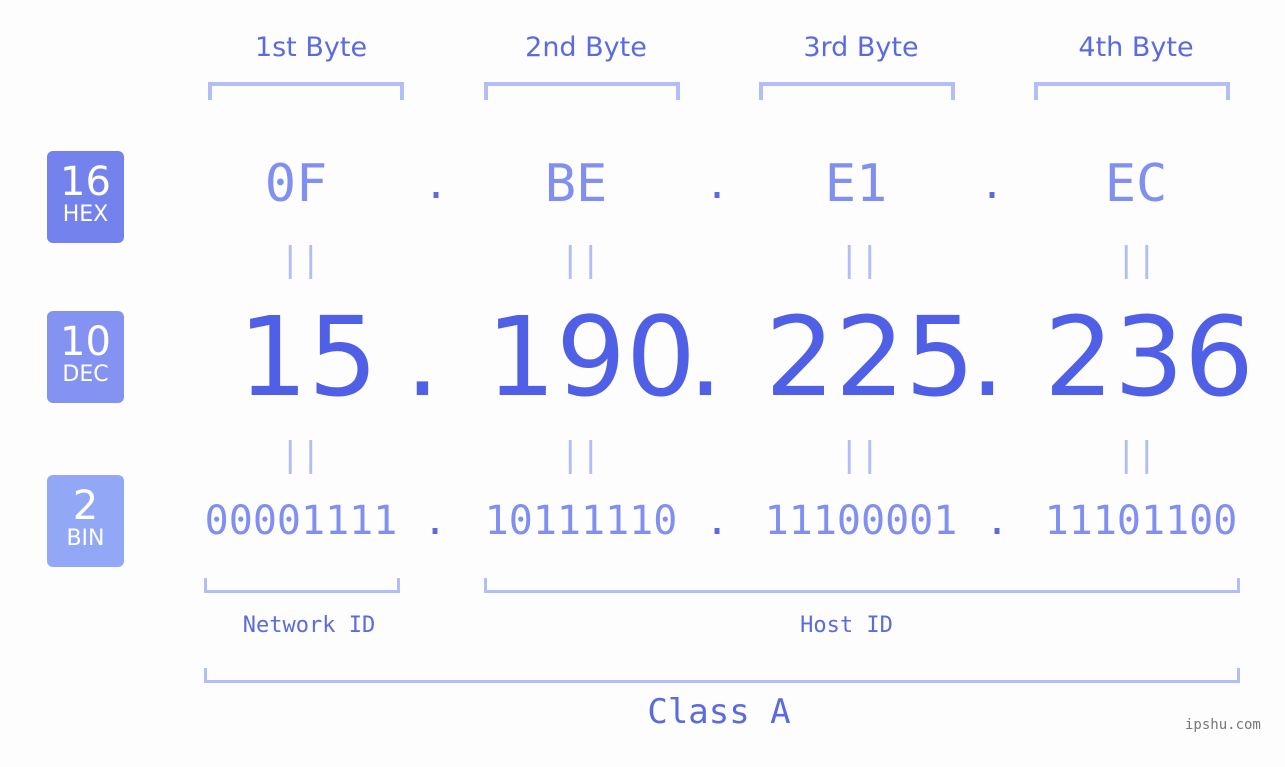  Describe the element at coordinates (1141, 521) in the screenshot. I see `bin-value-4: 11101100` at that location.